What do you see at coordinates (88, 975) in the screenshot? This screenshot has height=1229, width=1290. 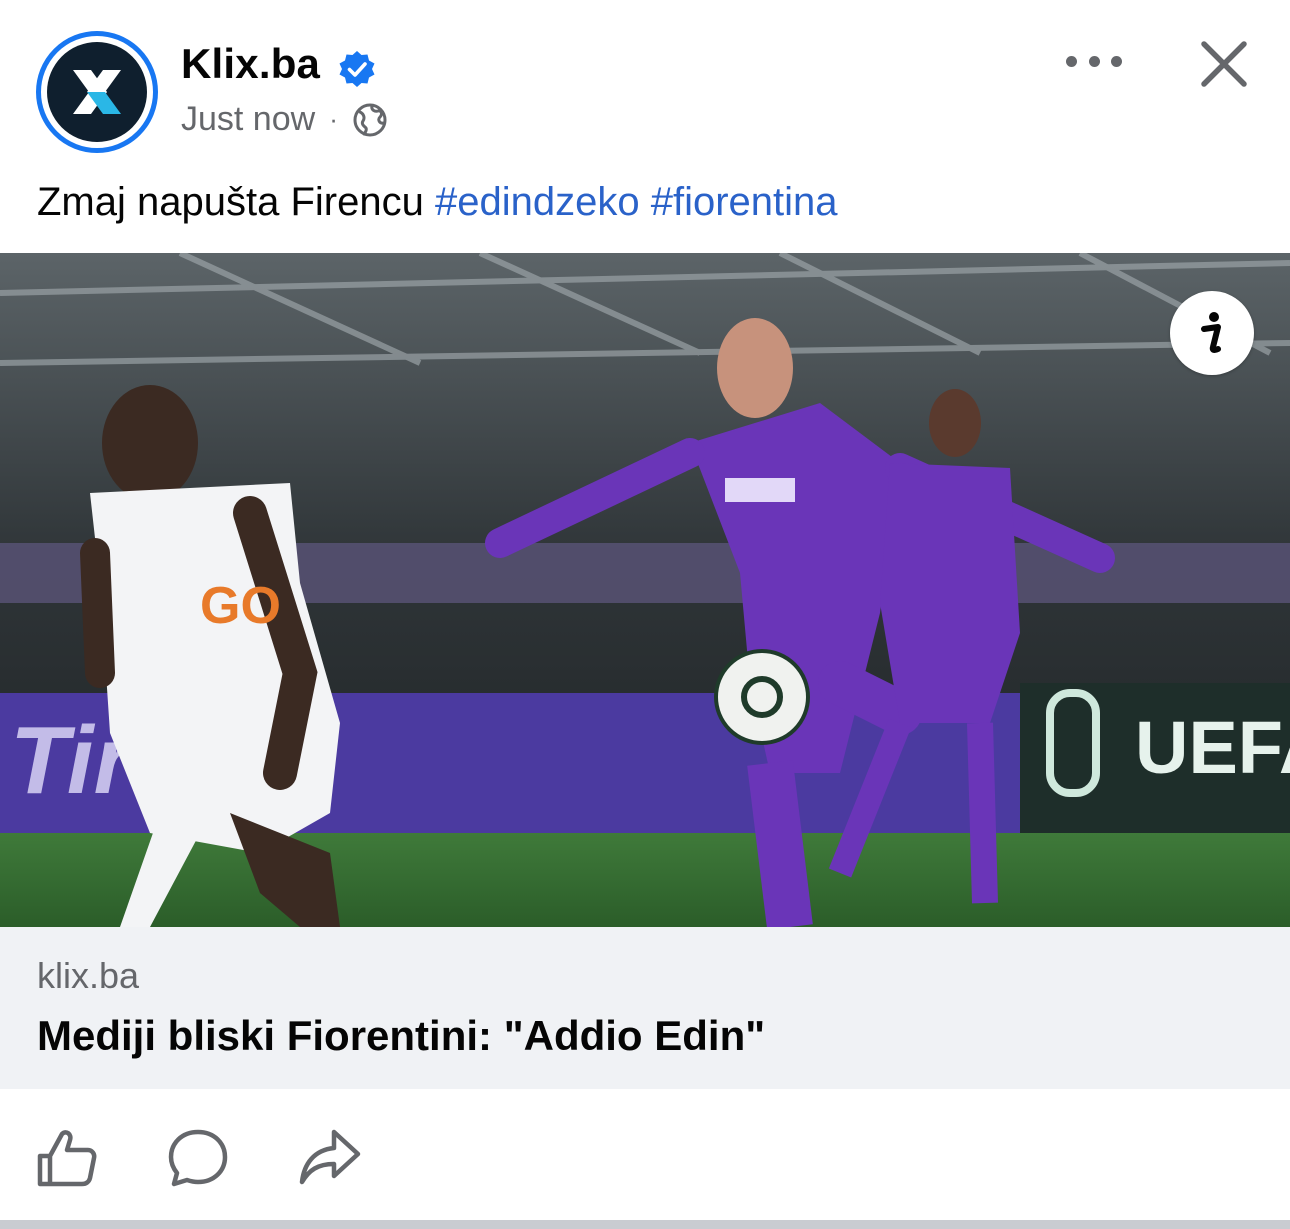 I see `link-domain: klix.ba` at bounding box center [88, 975].